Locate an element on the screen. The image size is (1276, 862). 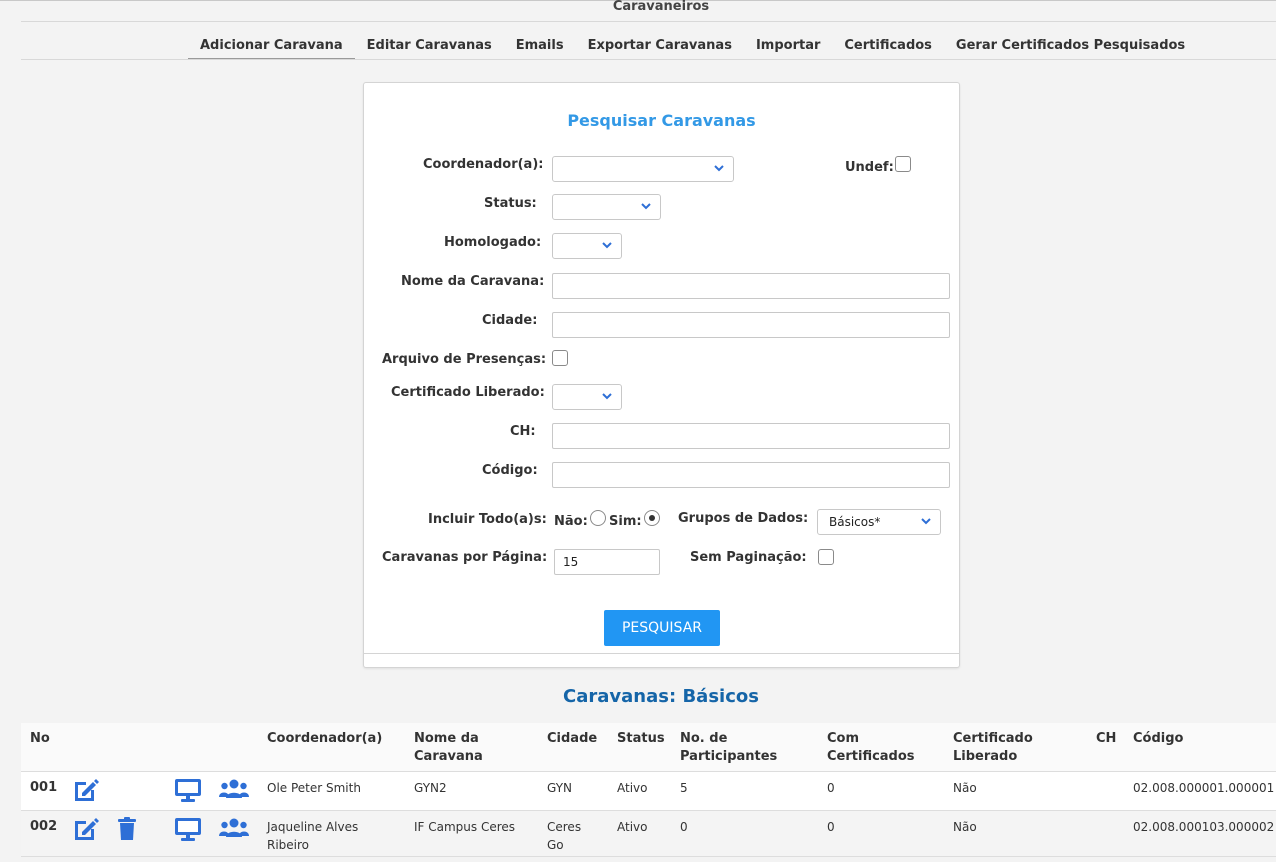
sem-paginacao-checkbox is located at coordinates (826, 557).